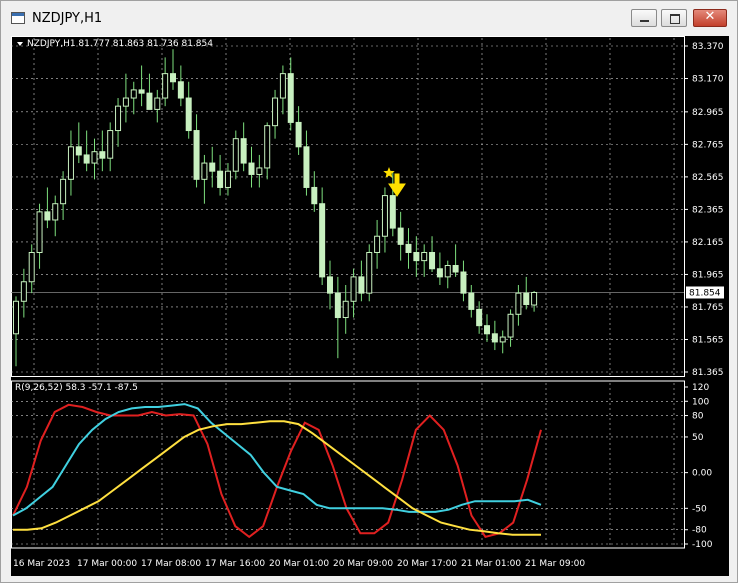 The image size is (738, 583). I want to click on time-axis-label: 17 Mar 08:00, so click(171, 564).